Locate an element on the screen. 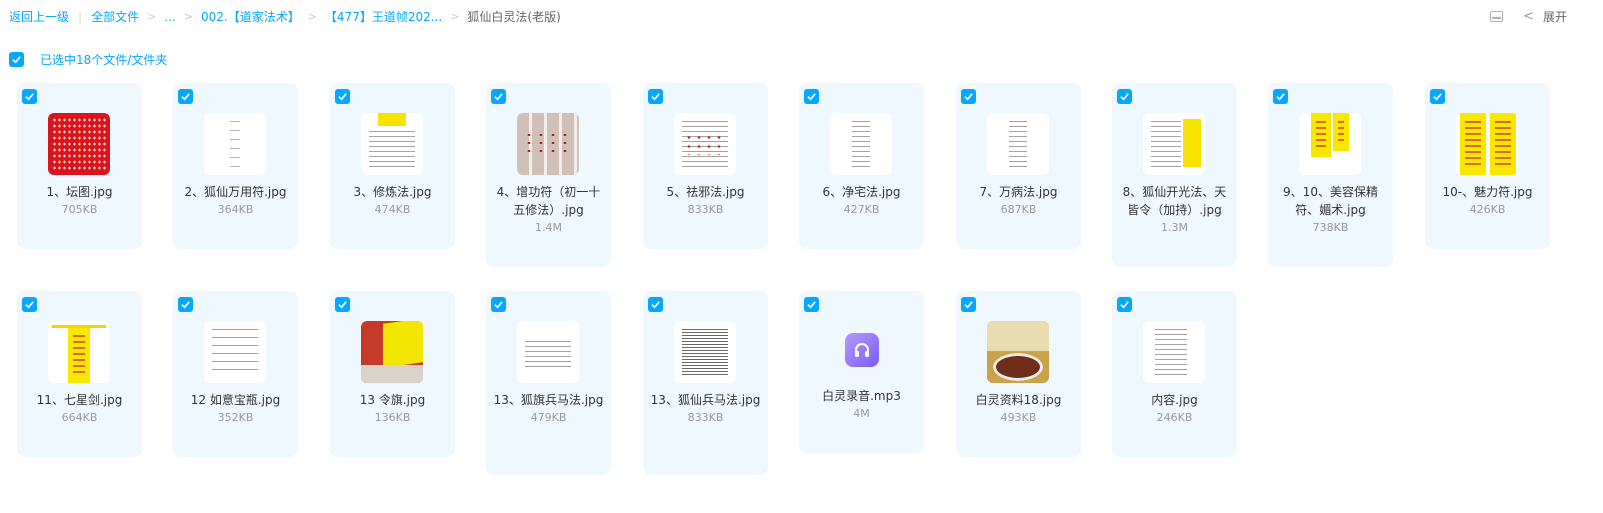 The image size is (1603, 513). selection-bar: 已选中18个文件/文件夹 is located at coordinates (88, 59).